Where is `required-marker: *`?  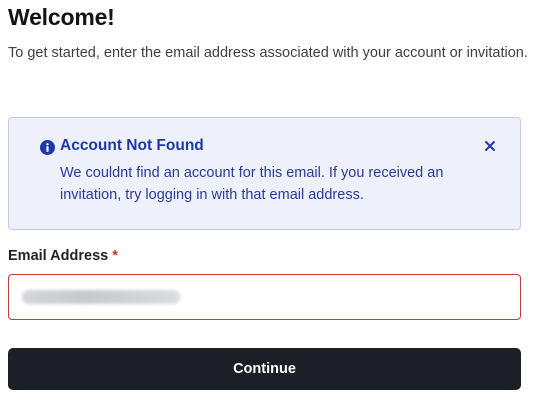
required-marker: * is located at coordinates (115, 256).